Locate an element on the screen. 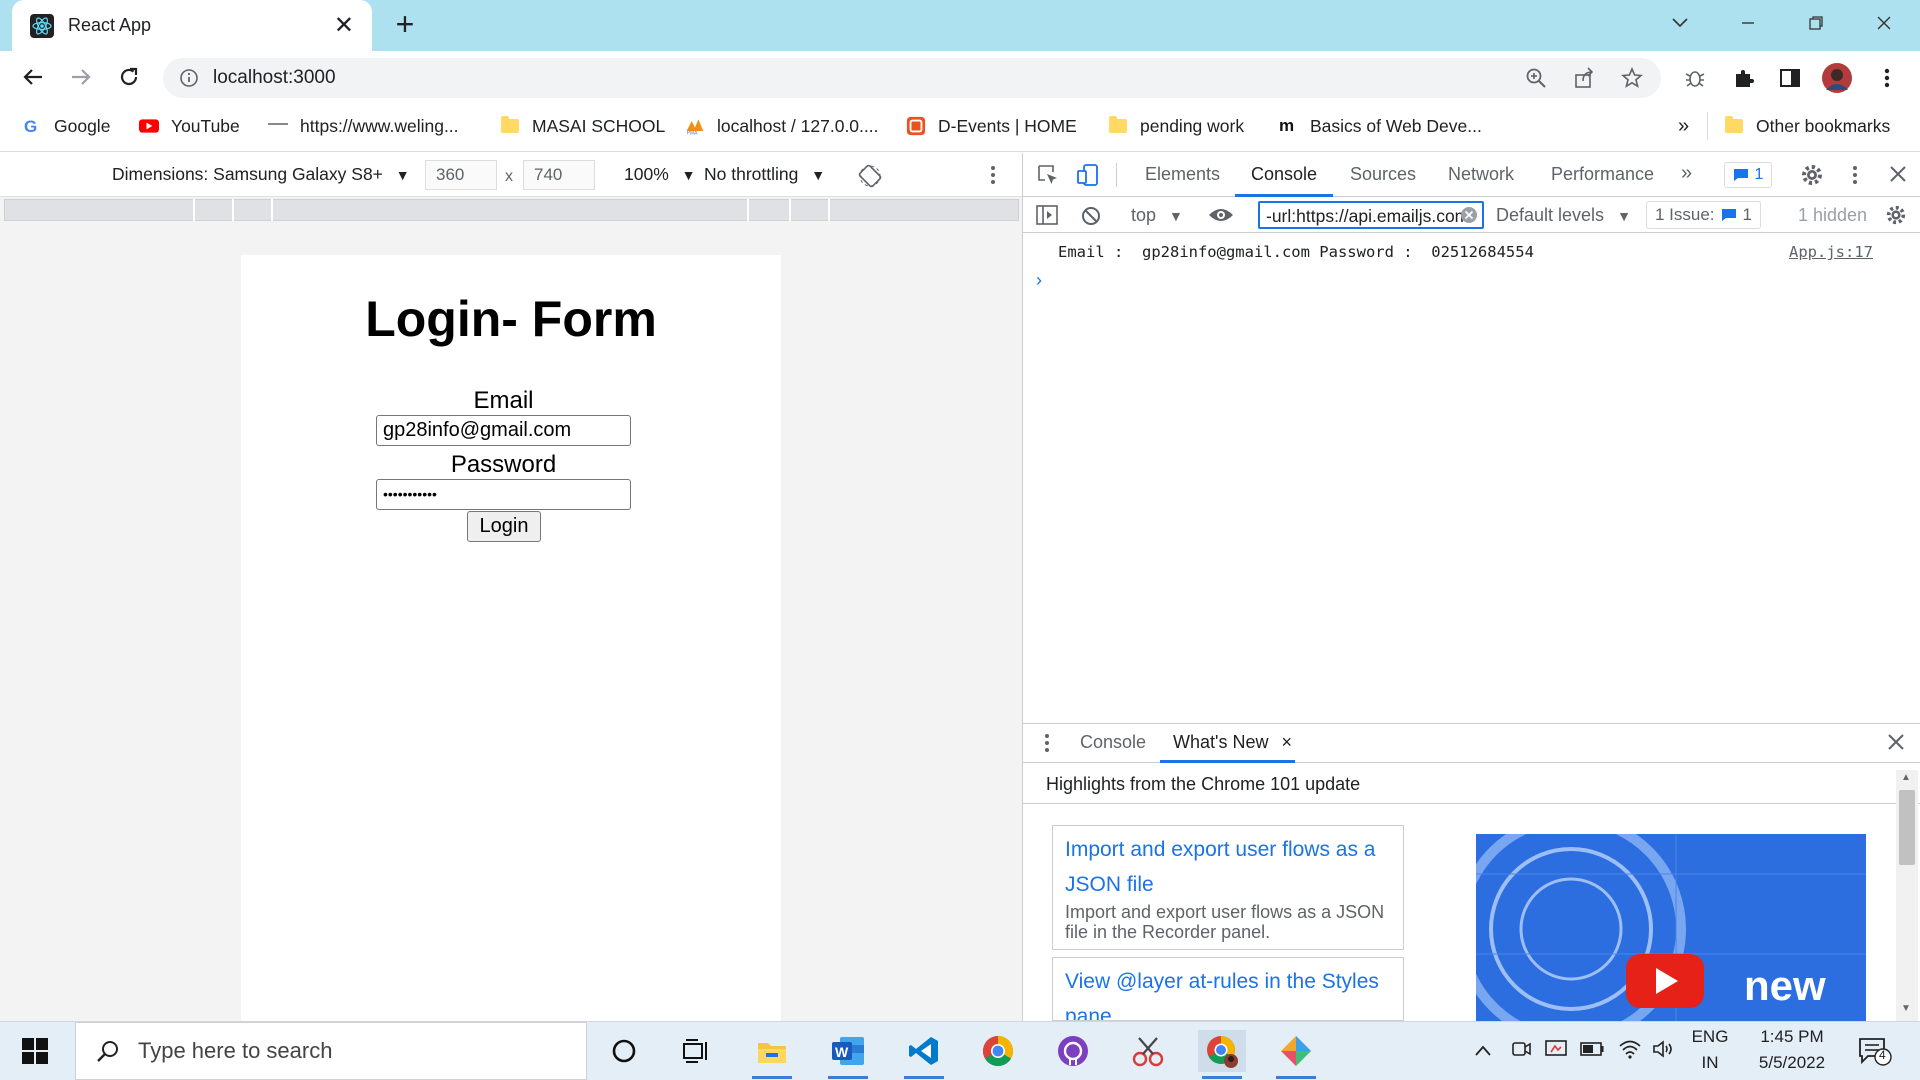 Image resolution: width=1920 pixels, height=1080 pixels. tab-elements: Elements is located at coordinates (1182, 174).